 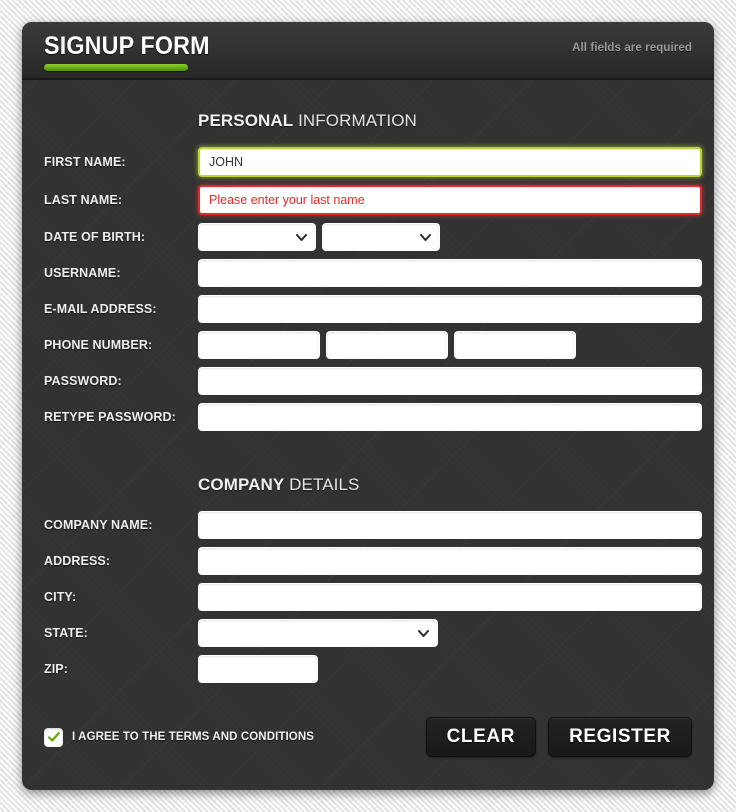 I want to click on section-heading-personal-light: INFORMATION, so click(x=357, y=120).